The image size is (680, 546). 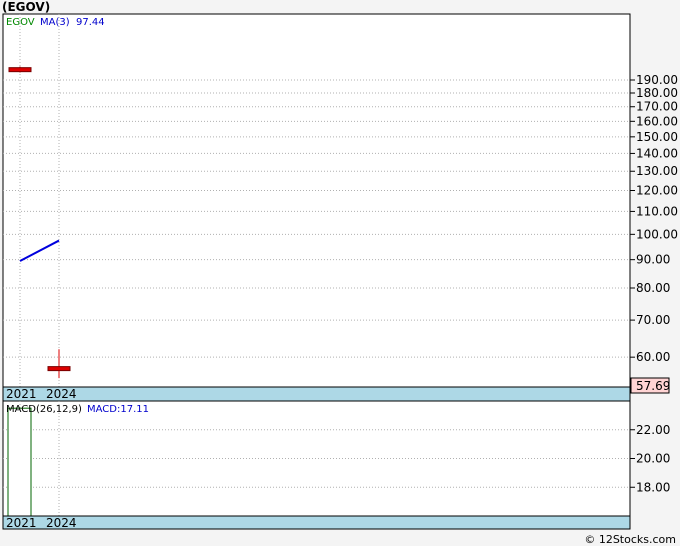 What do you see at coordinates (657, 211) in the screenshot?
I see `price-tick-label: 110.00` at bounding box center [657, 211].